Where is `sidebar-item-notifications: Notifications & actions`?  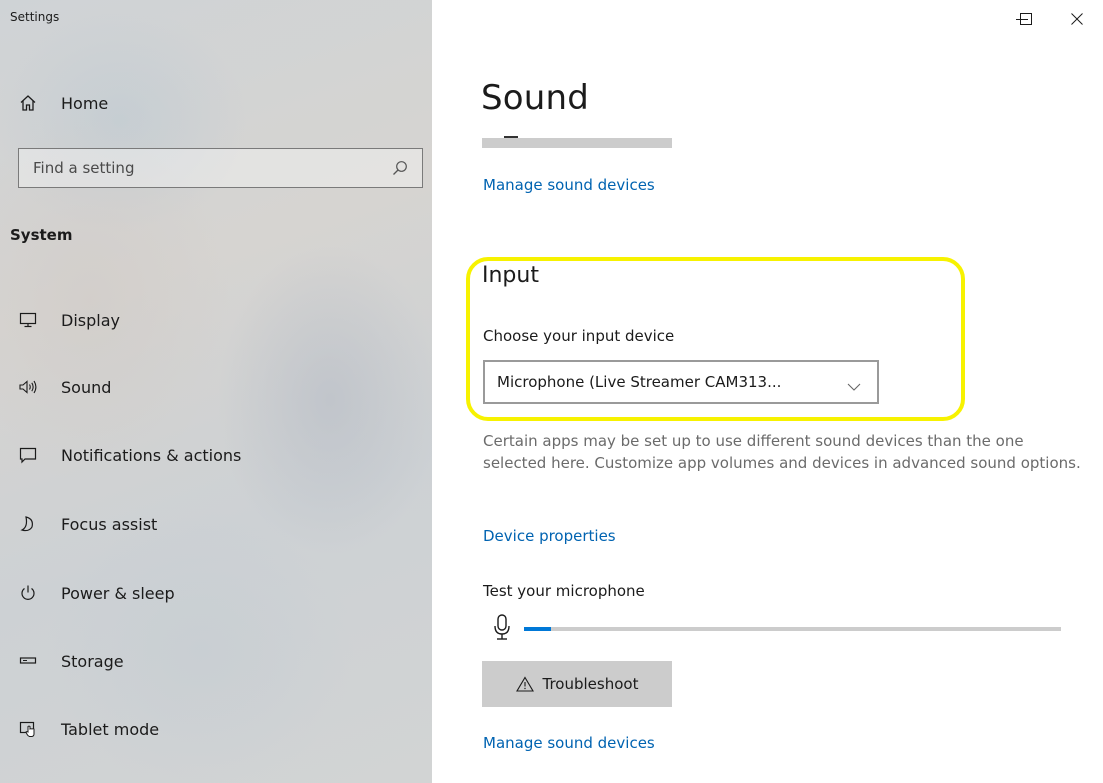
sidebar-item-notifications: Notifications & actions is located at coordinates (216, 455).